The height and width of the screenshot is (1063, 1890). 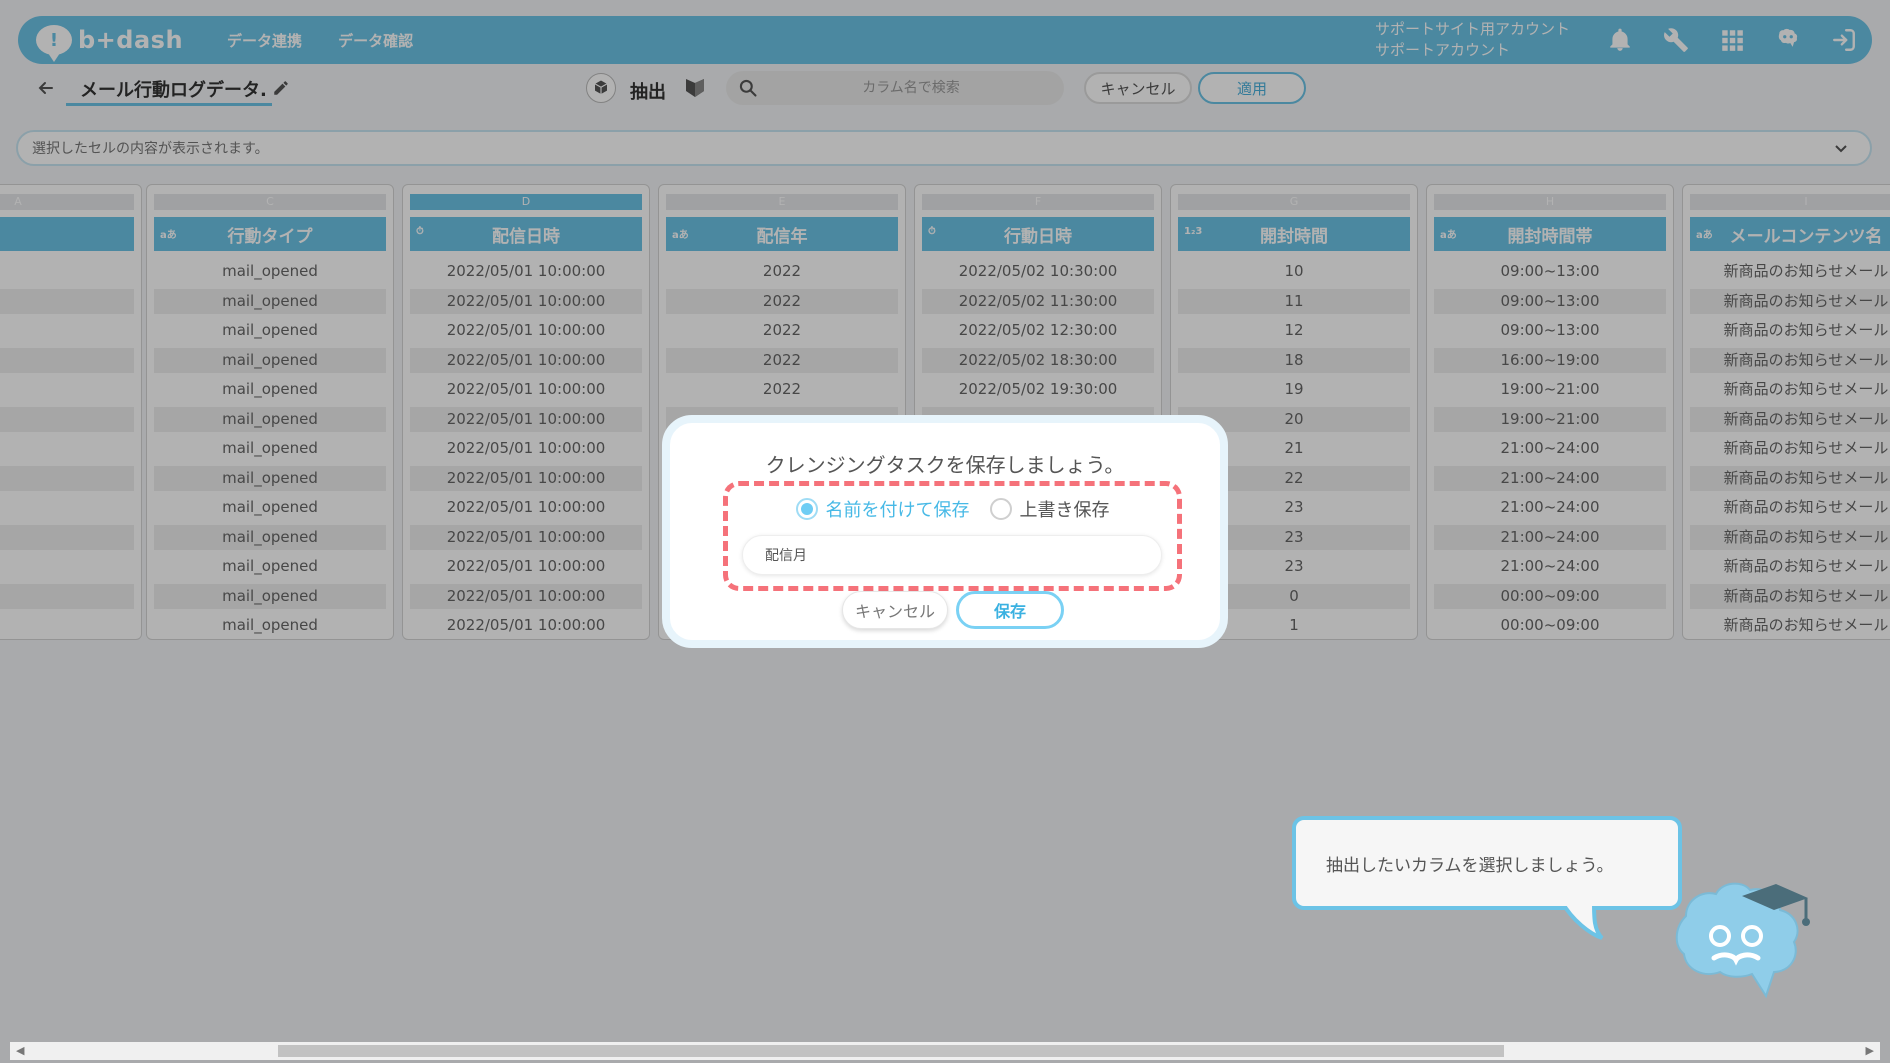 What do you see at coordinates (945, 465) in the screenshot?
I see `dialog-title: クレンジングタスクを保存しましょう。` at bounding box center [945, 465].